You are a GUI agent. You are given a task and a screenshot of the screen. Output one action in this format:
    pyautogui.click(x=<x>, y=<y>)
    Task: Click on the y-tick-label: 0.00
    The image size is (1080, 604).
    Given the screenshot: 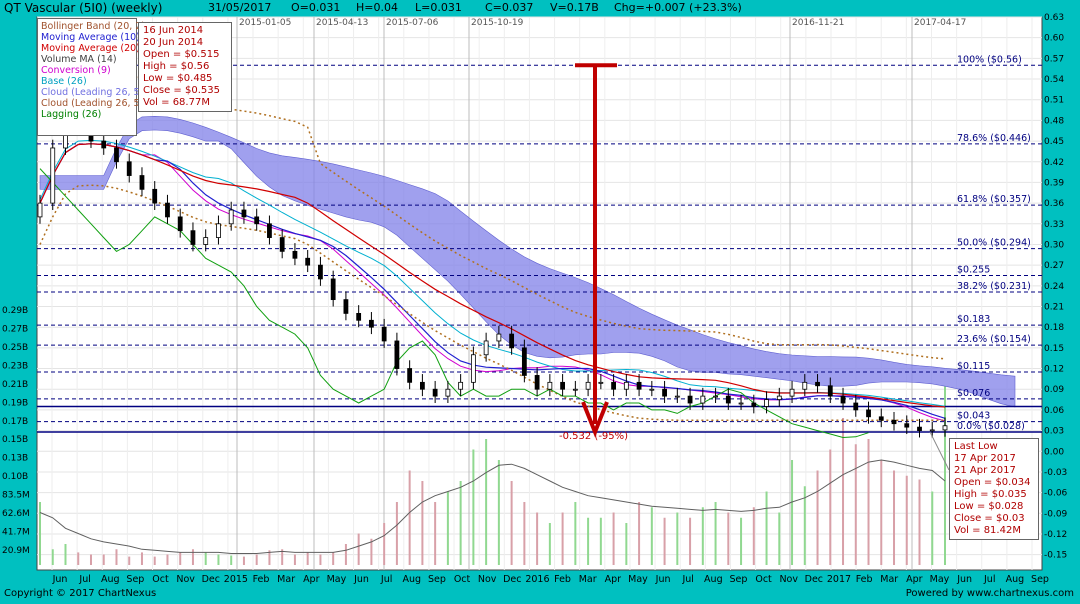 What is the action you would take?
    pyautogui.click(x=1054, y=452)
    